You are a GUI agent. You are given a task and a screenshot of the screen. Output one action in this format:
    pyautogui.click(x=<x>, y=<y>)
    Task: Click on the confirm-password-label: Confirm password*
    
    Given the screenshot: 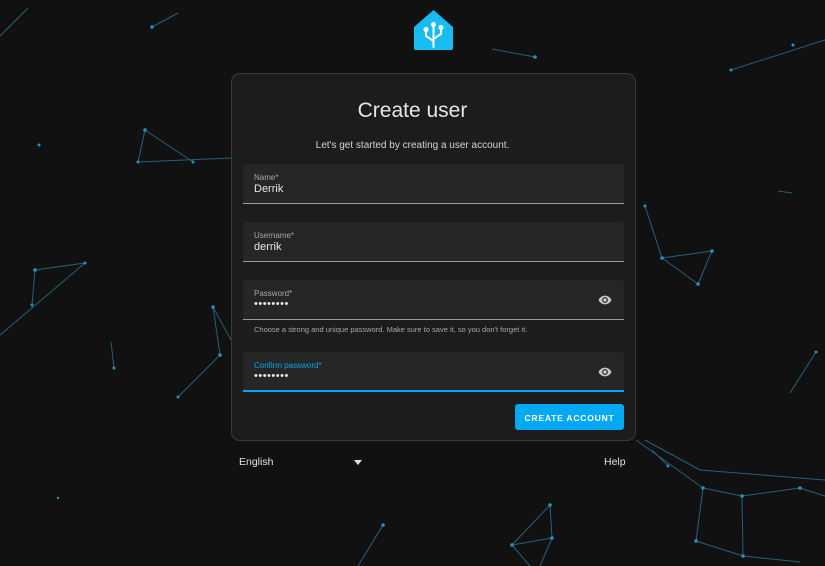 What is the action you would take?
    pyautogui.click(x=288, y=365)
    